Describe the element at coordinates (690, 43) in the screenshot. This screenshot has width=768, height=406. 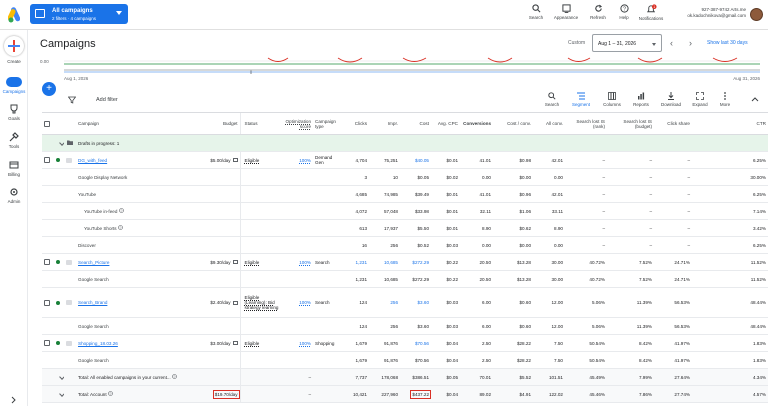
I see `next-period-button: ›` at that location.